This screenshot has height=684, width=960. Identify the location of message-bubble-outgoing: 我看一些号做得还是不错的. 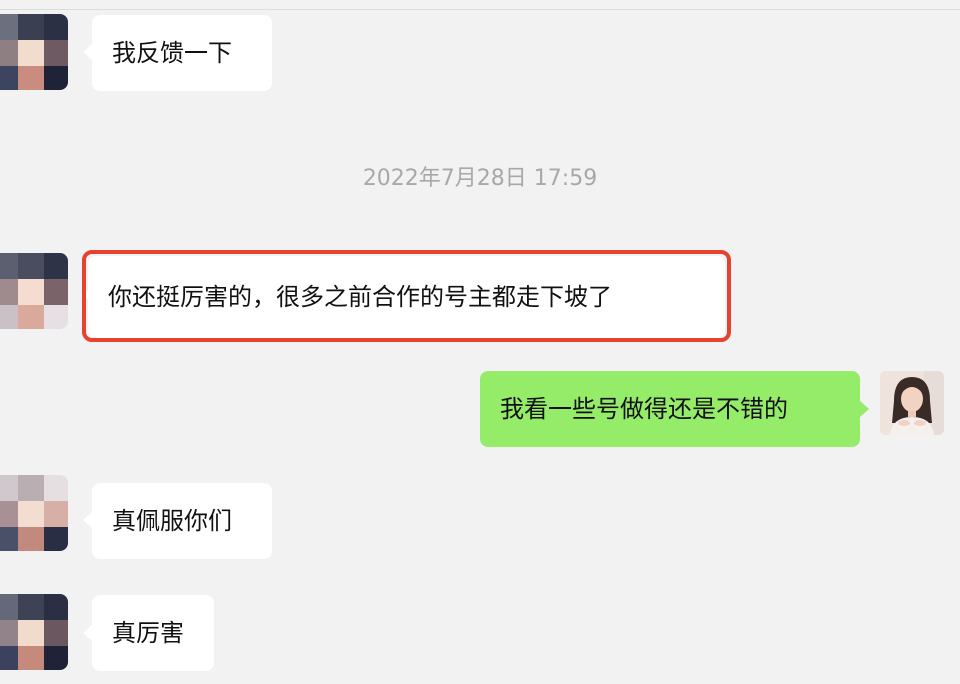
(670, 409).